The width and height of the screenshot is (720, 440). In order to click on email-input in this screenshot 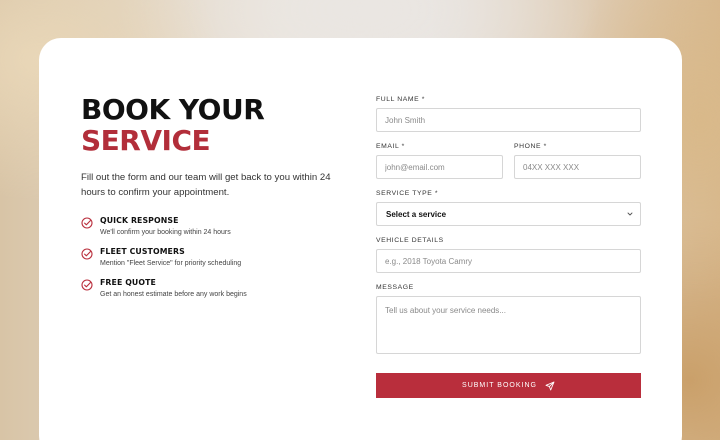, I will do `click(439, 167)`.